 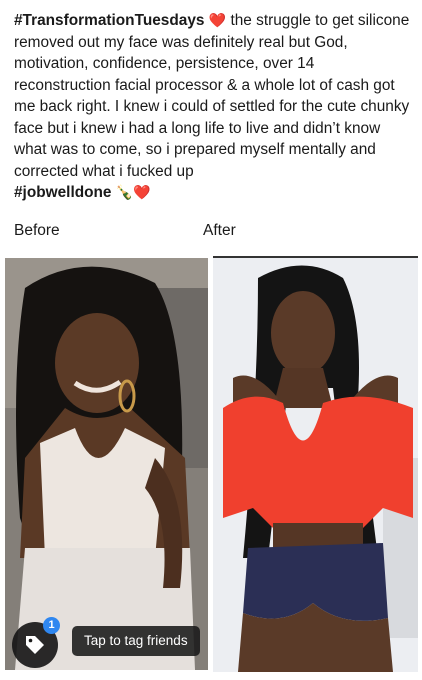 What do you see at coordinates (37, 230) in the screenshot?
I see `before-label: Before` at bounding box center [37, 230].